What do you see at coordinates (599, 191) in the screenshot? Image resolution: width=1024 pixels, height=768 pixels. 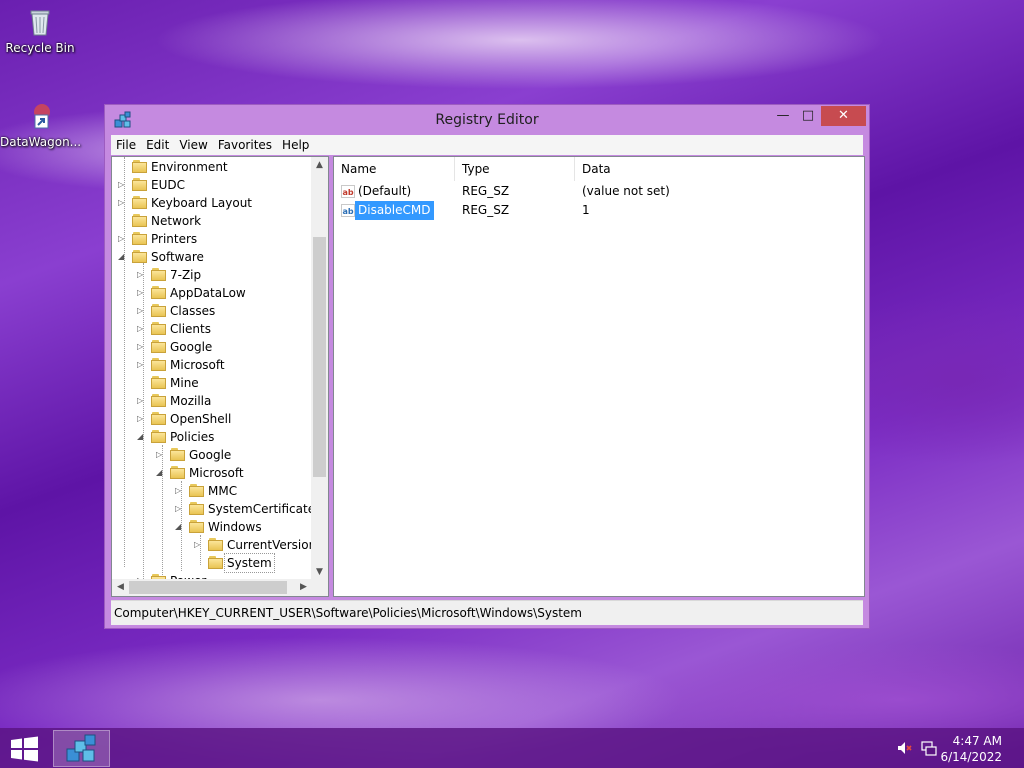 I see `value-row: ab (Default) REG_SZ (value not set)` at bounding box center [599, 191].